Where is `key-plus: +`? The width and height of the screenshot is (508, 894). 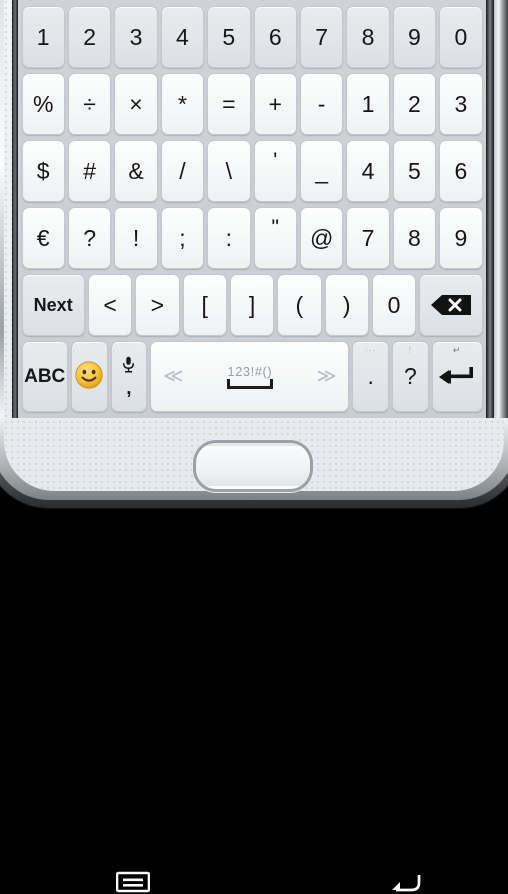 key-plus: + is located at coordinates (275, 104).